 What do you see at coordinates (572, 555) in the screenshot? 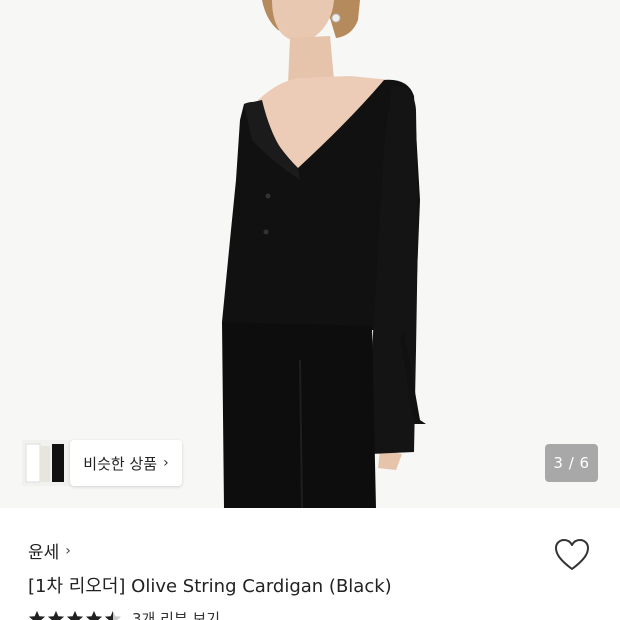
I see `heart-outline-icon` at bounding box center [572, 555].